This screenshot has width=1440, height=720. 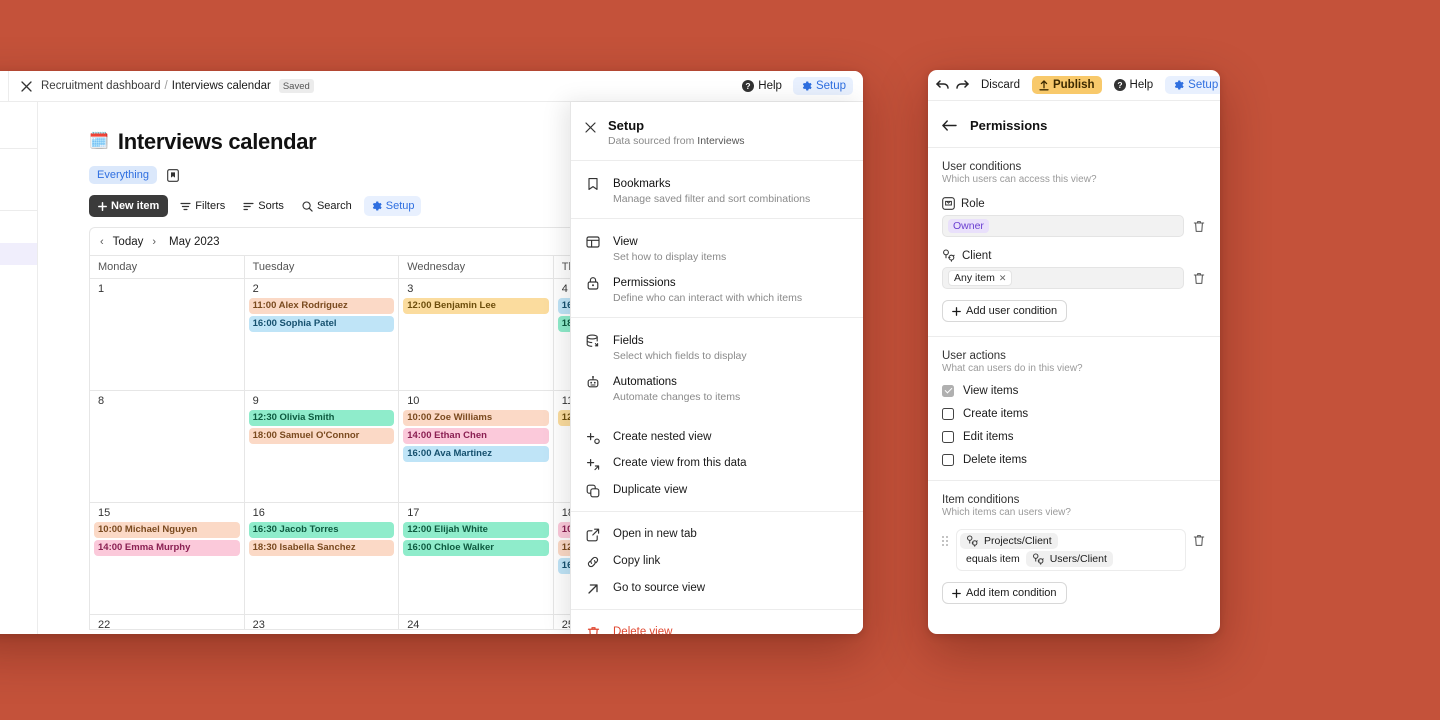 What do you see at coordinates (2, 86) in the screenshot?
I see `toggle-sidebar-icon` at bounding box center [2, 86].